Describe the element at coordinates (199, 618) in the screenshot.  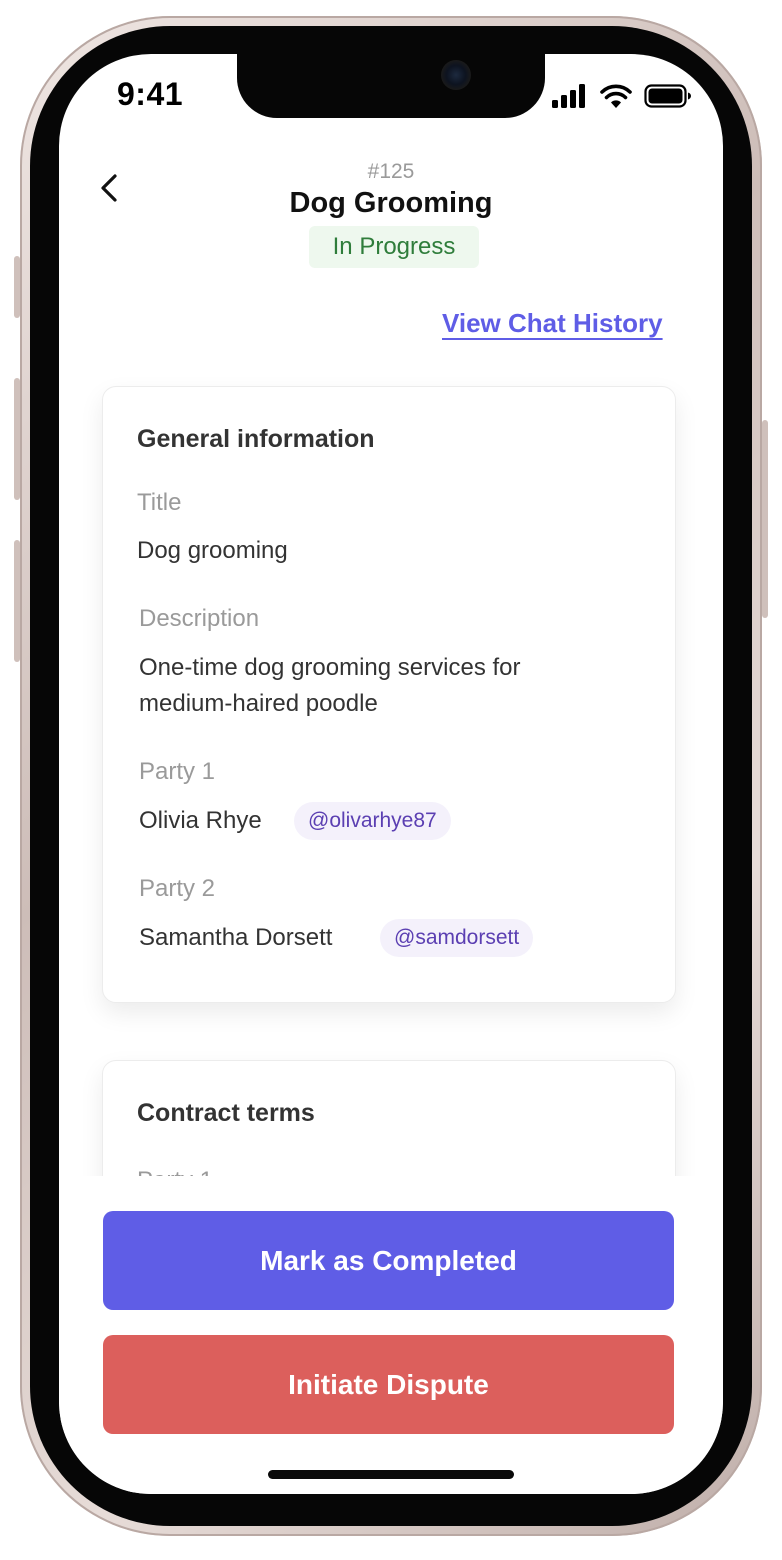
I see `description-label: Description` at that location.